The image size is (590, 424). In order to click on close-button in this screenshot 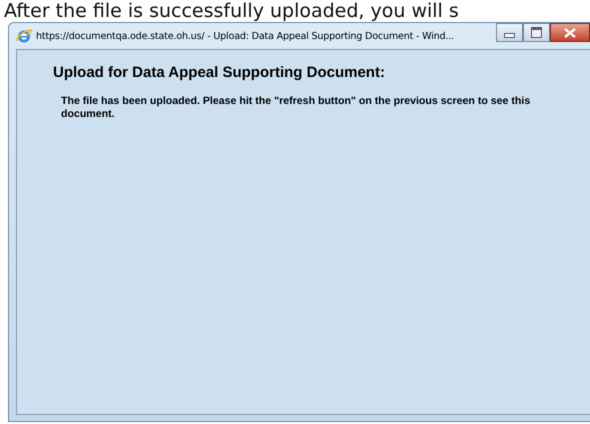, I will do `click(570, 32)`.